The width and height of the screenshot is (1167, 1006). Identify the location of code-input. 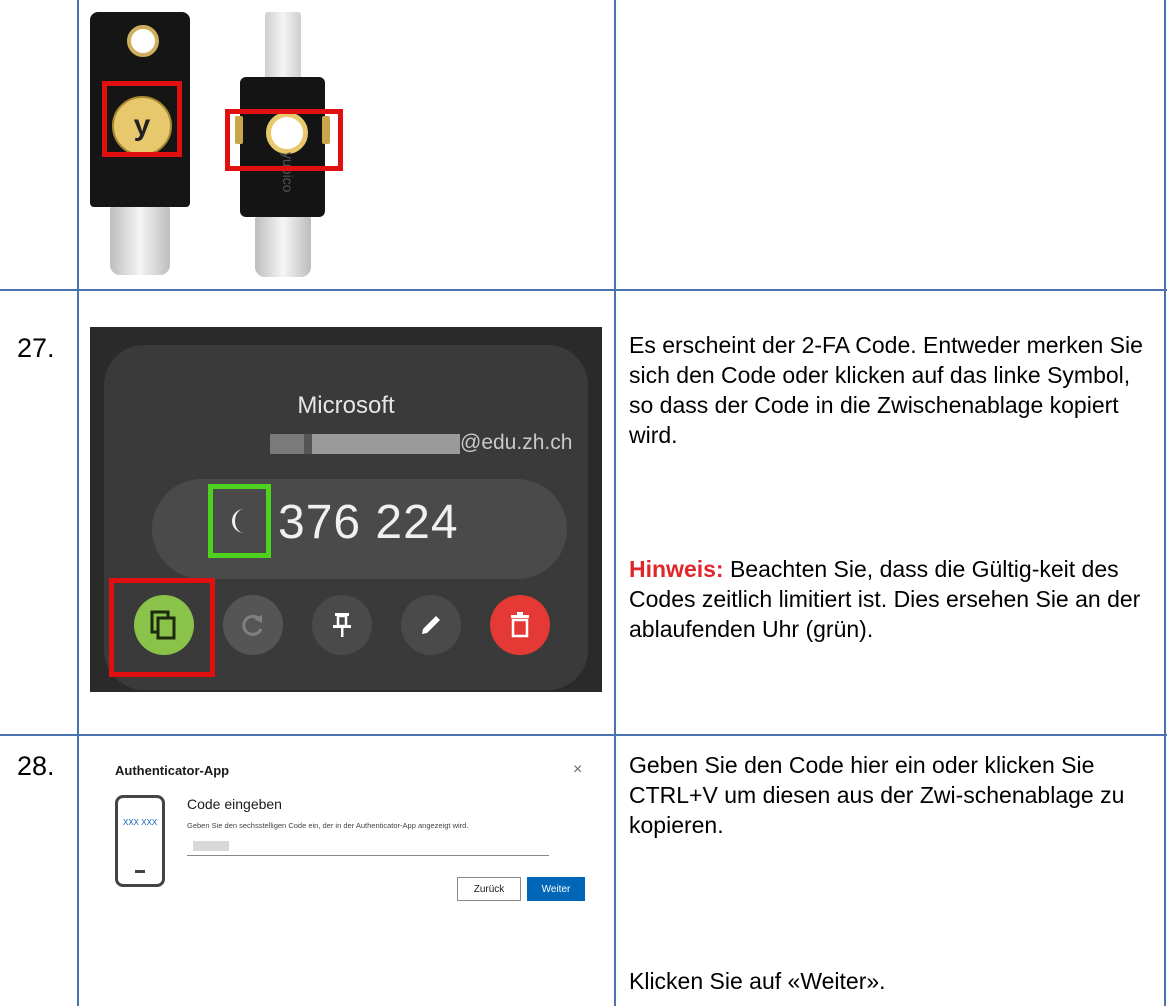
(368, 845).